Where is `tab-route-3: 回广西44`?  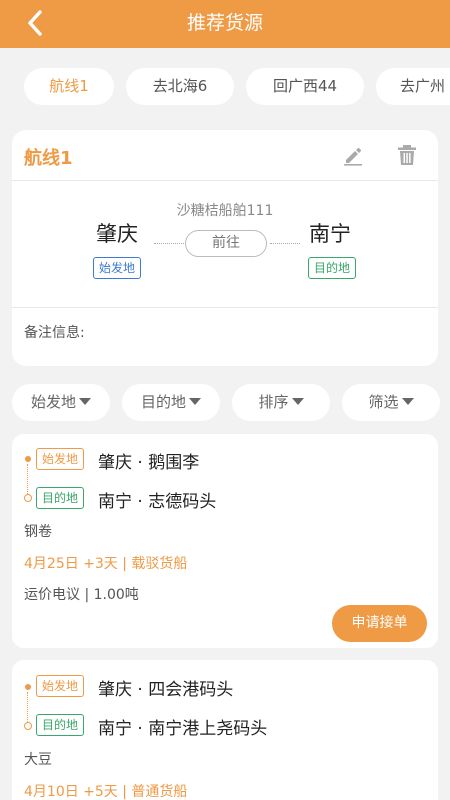 tab-route-3: 回广西44 is located at coordinates (305, 86).